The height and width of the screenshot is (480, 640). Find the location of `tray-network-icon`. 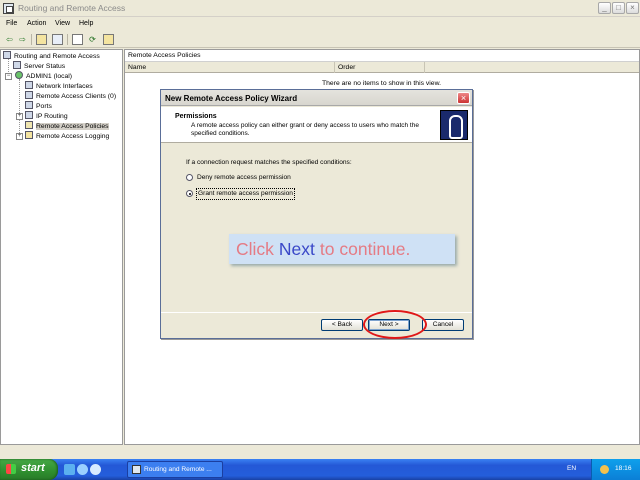

tray-network-icon is located at coordinates (604, 469).